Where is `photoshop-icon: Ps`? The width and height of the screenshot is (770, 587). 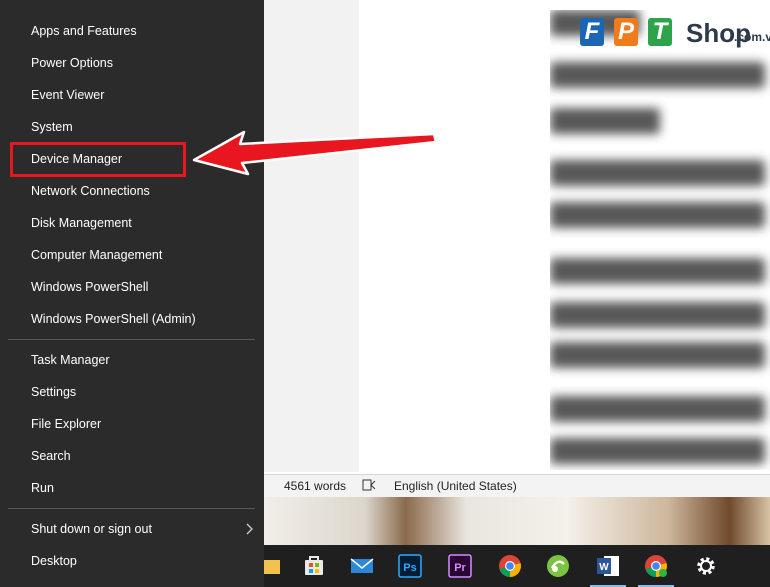 photoshop-icon: Ps is located at coordinates (410, 566).